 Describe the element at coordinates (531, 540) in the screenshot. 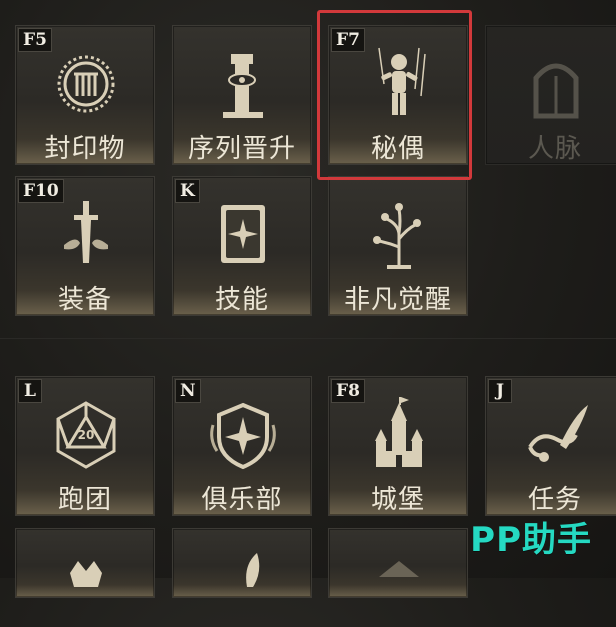

I see `watermark: PP助手` at that location.